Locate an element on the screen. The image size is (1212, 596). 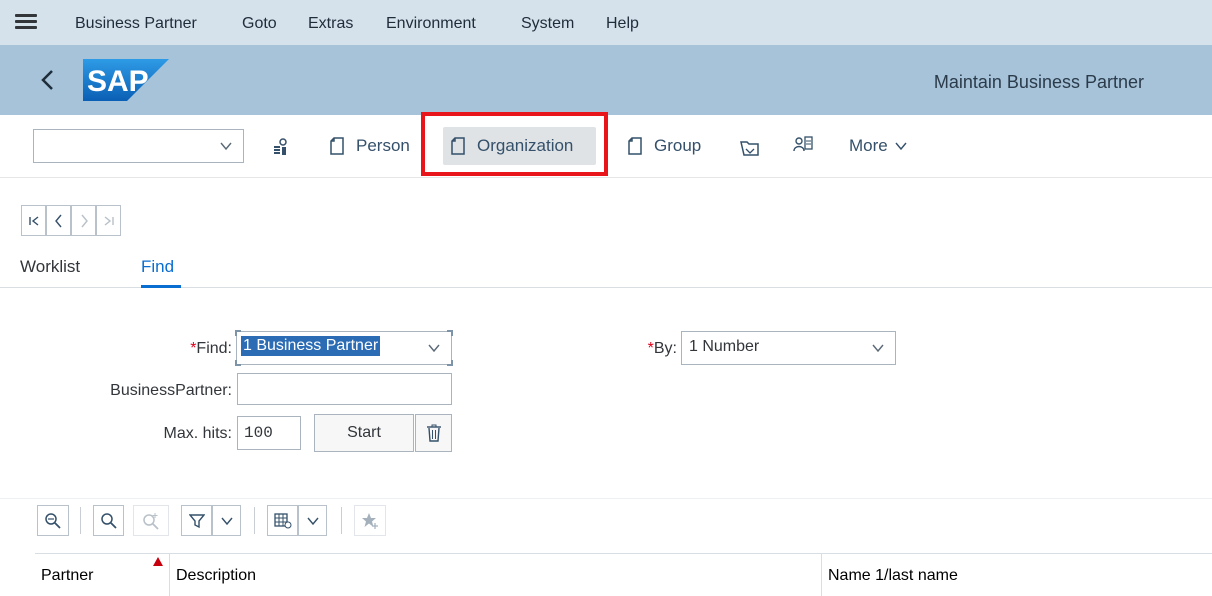
previous-page-button is located at coordinates (58, 220).